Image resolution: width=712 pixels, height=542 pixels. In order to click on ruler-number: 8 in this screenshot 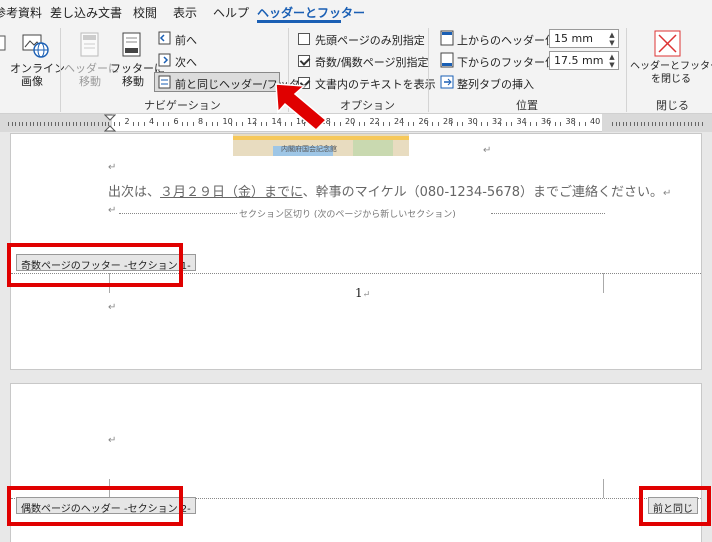, I will do `click(201, 121)`.